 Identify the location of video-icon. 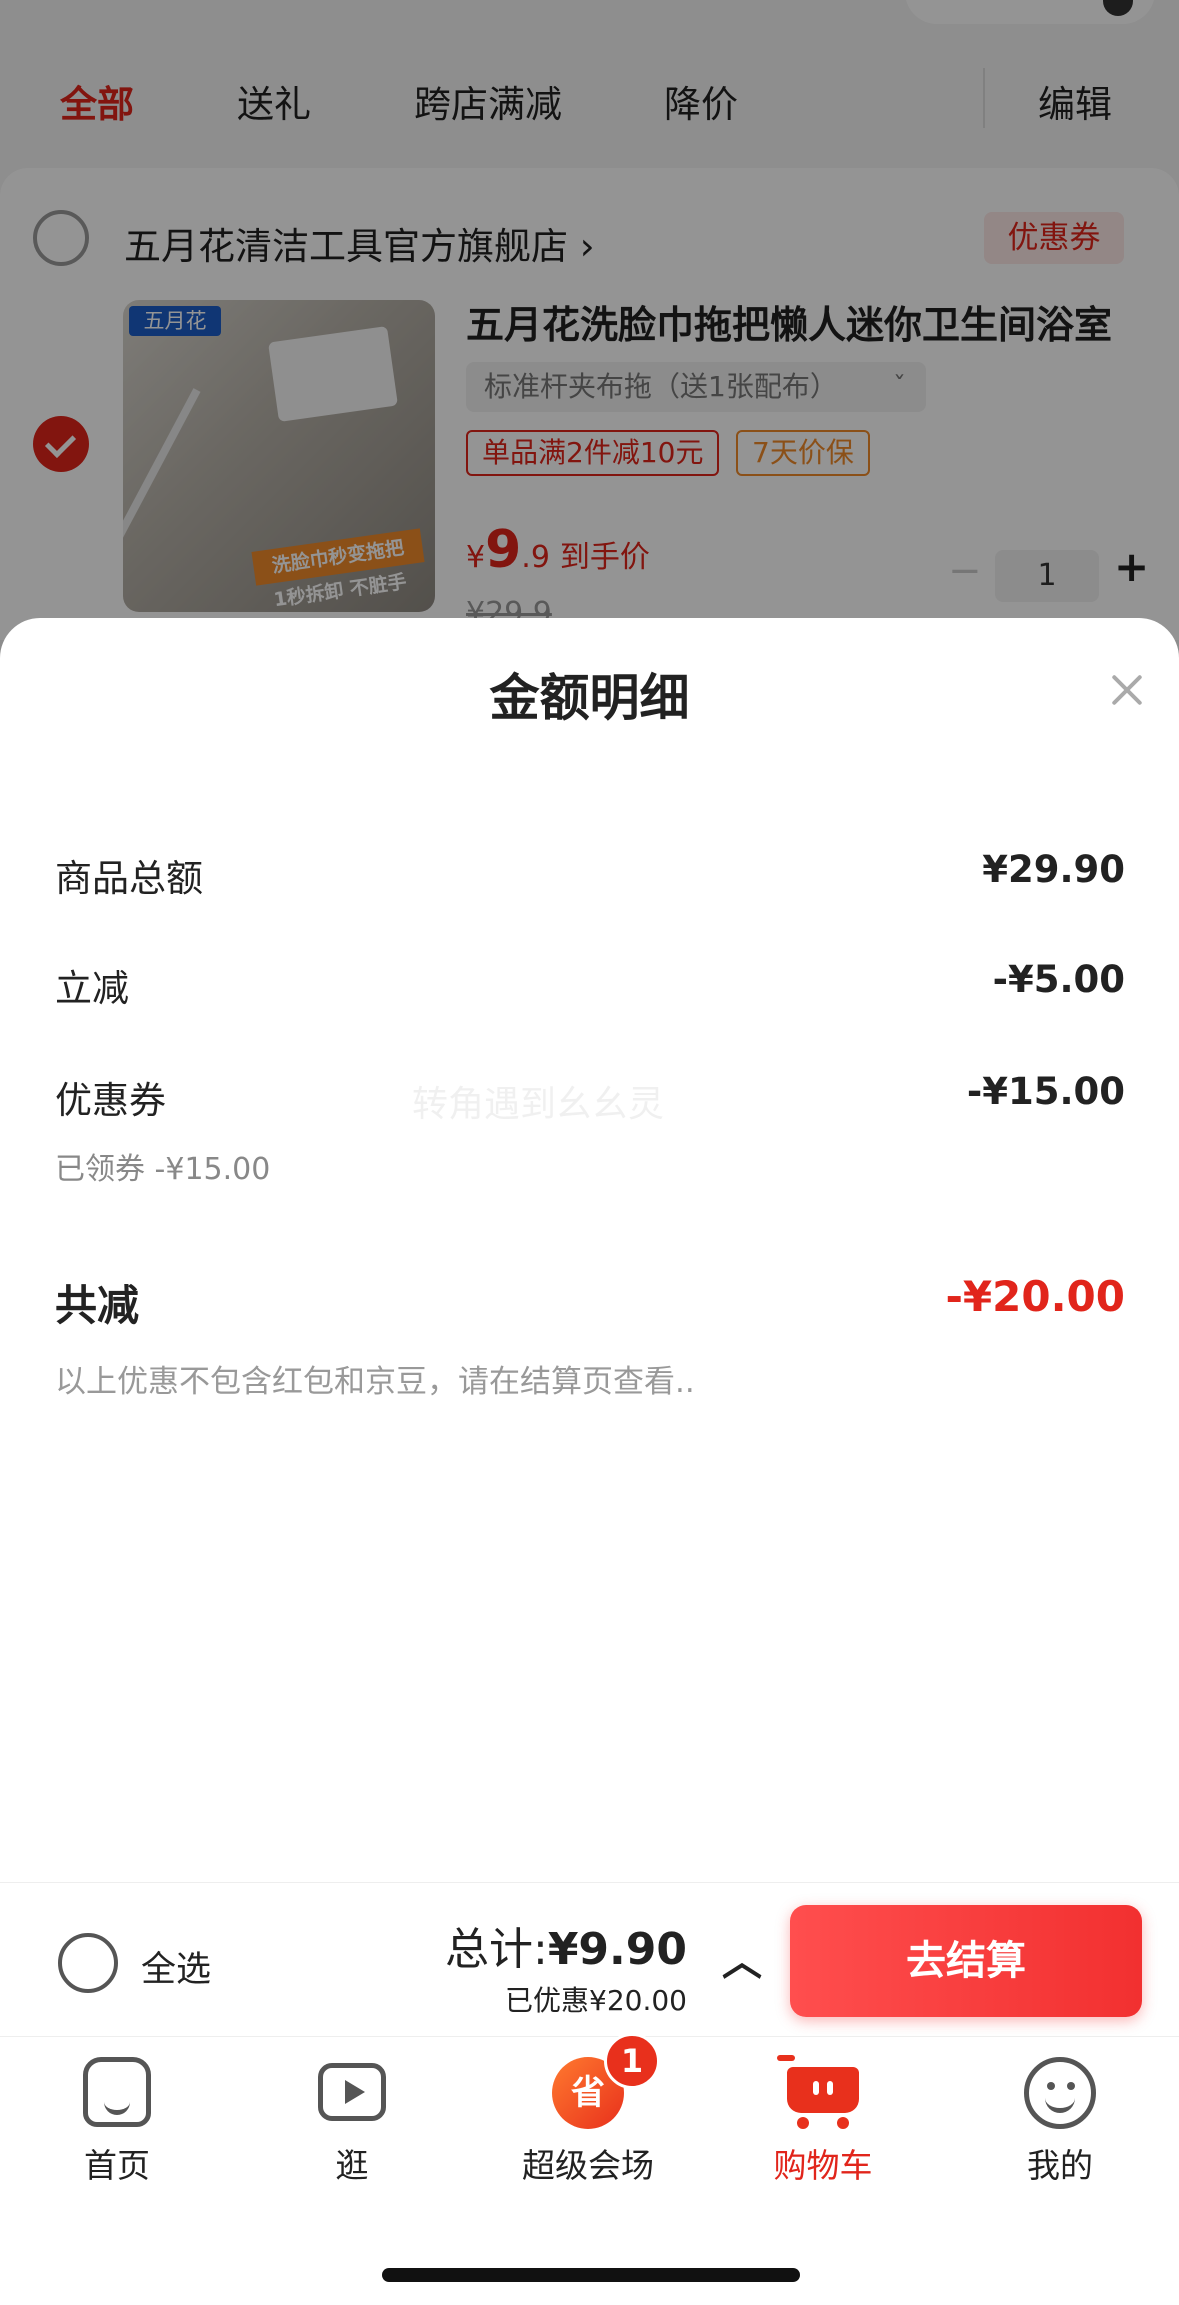
(352, 2093).